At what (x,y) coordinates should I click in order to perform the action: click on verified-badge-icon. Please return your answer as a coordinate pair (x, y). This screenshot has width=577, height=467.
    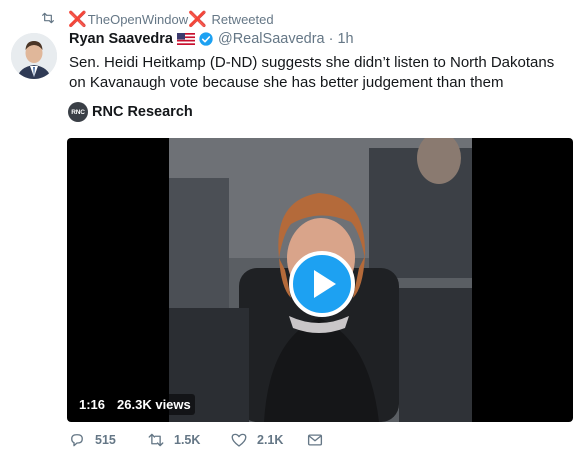
    Looking at the image, I should click on (206, 39).